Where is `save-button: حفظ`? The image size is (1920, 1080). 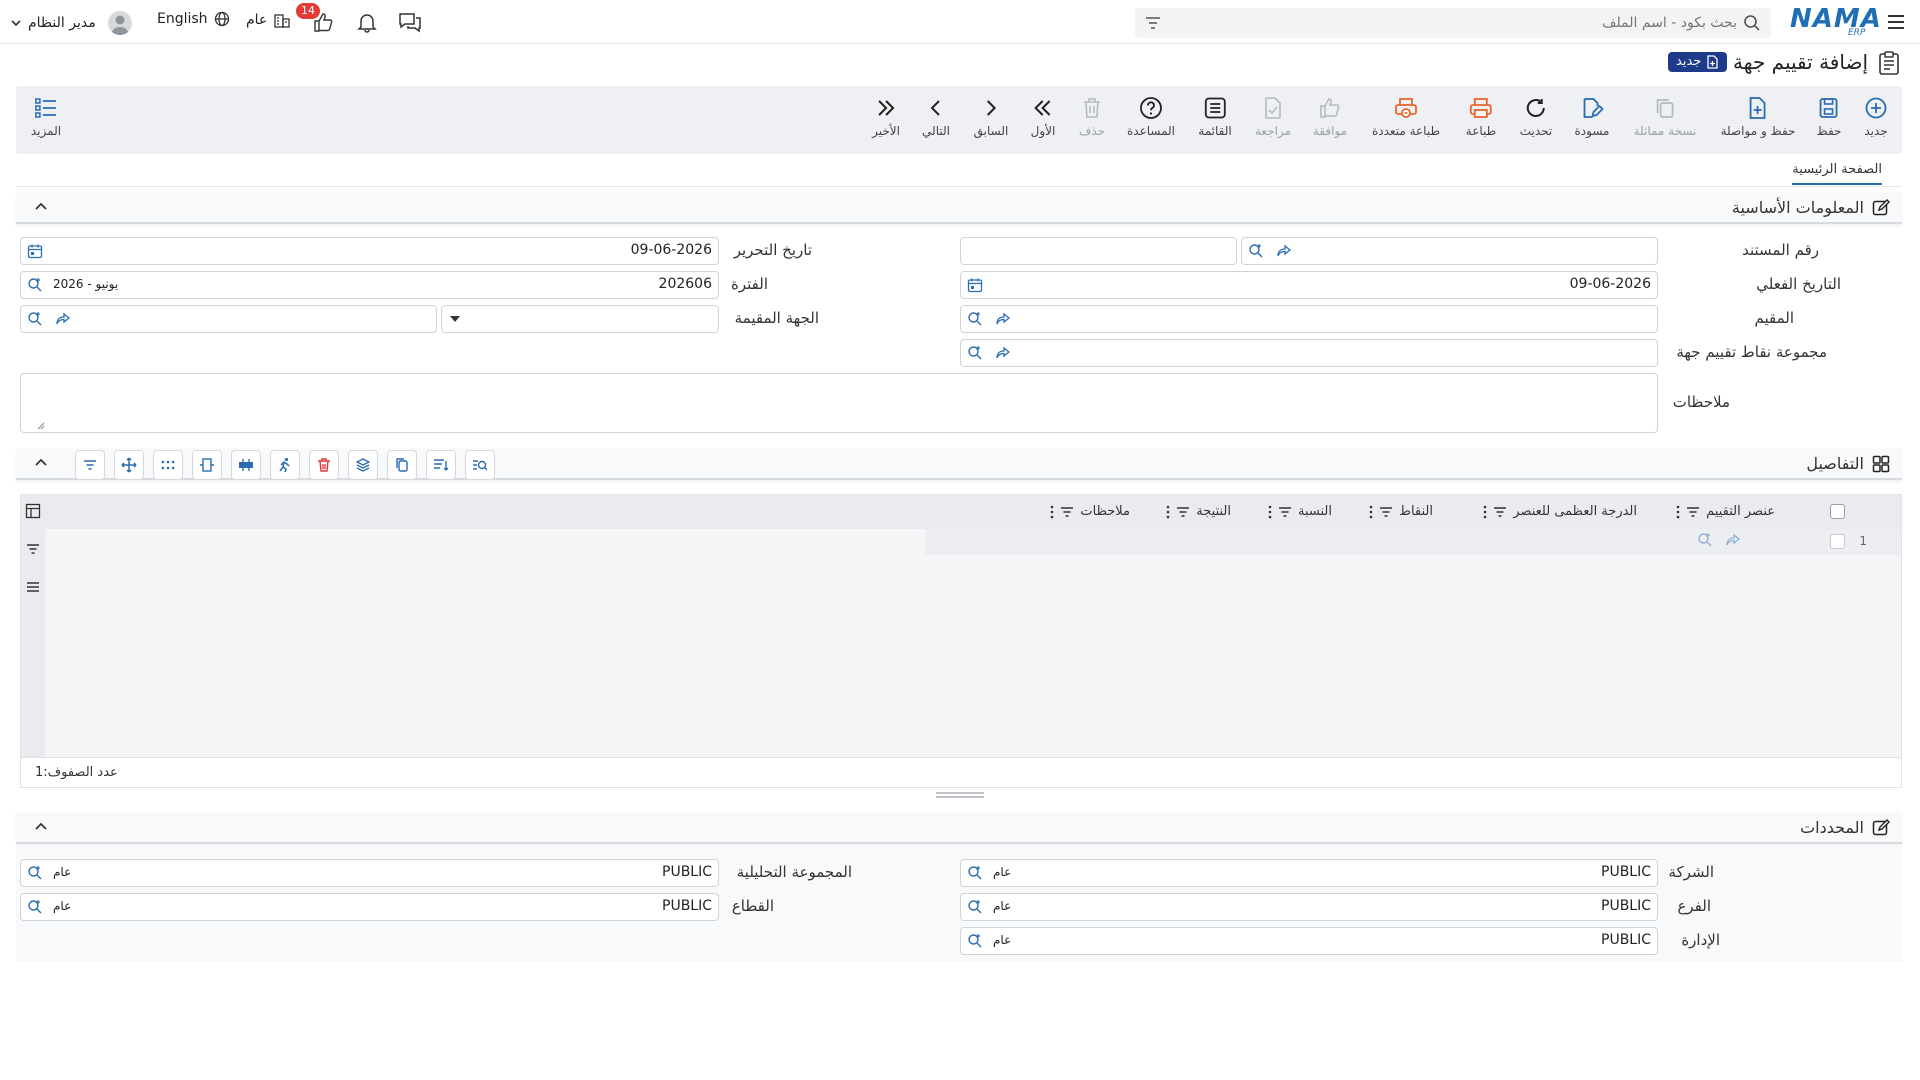
save-button: حفظ is located at coordinates (1829, 117).